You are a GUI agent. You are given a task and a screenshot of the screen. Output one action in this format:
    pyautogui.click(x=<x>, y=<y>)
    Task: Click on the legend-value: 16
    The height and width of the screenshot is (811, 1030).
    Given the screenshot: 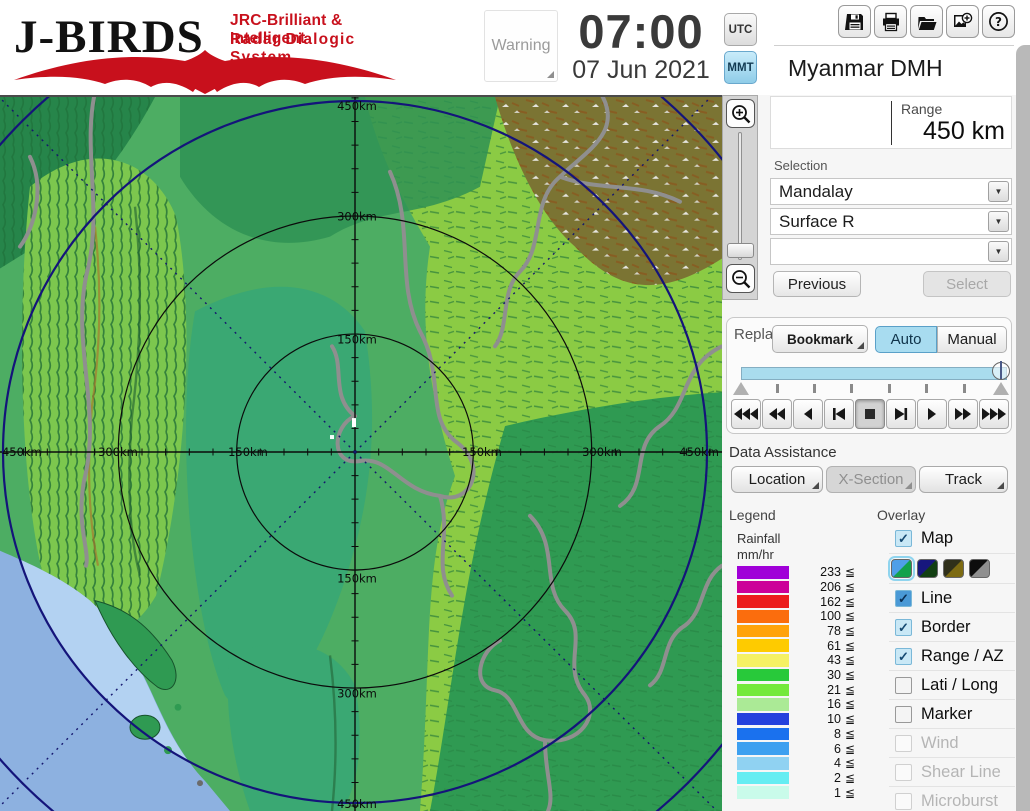 What is the action you would take?
    pyautogui.click(x=834, y=704)
    